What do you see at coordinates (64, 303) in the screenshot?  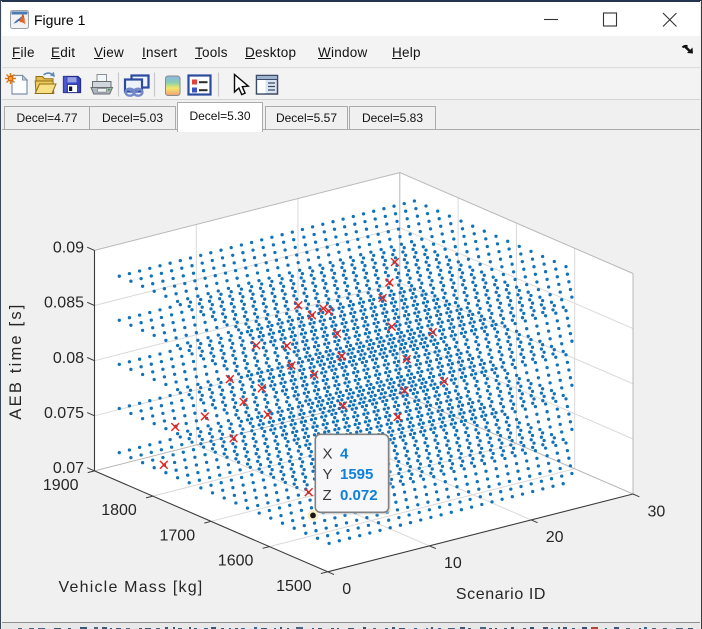 I see `svg-text: 0.085` at bounding box center [64, 303].